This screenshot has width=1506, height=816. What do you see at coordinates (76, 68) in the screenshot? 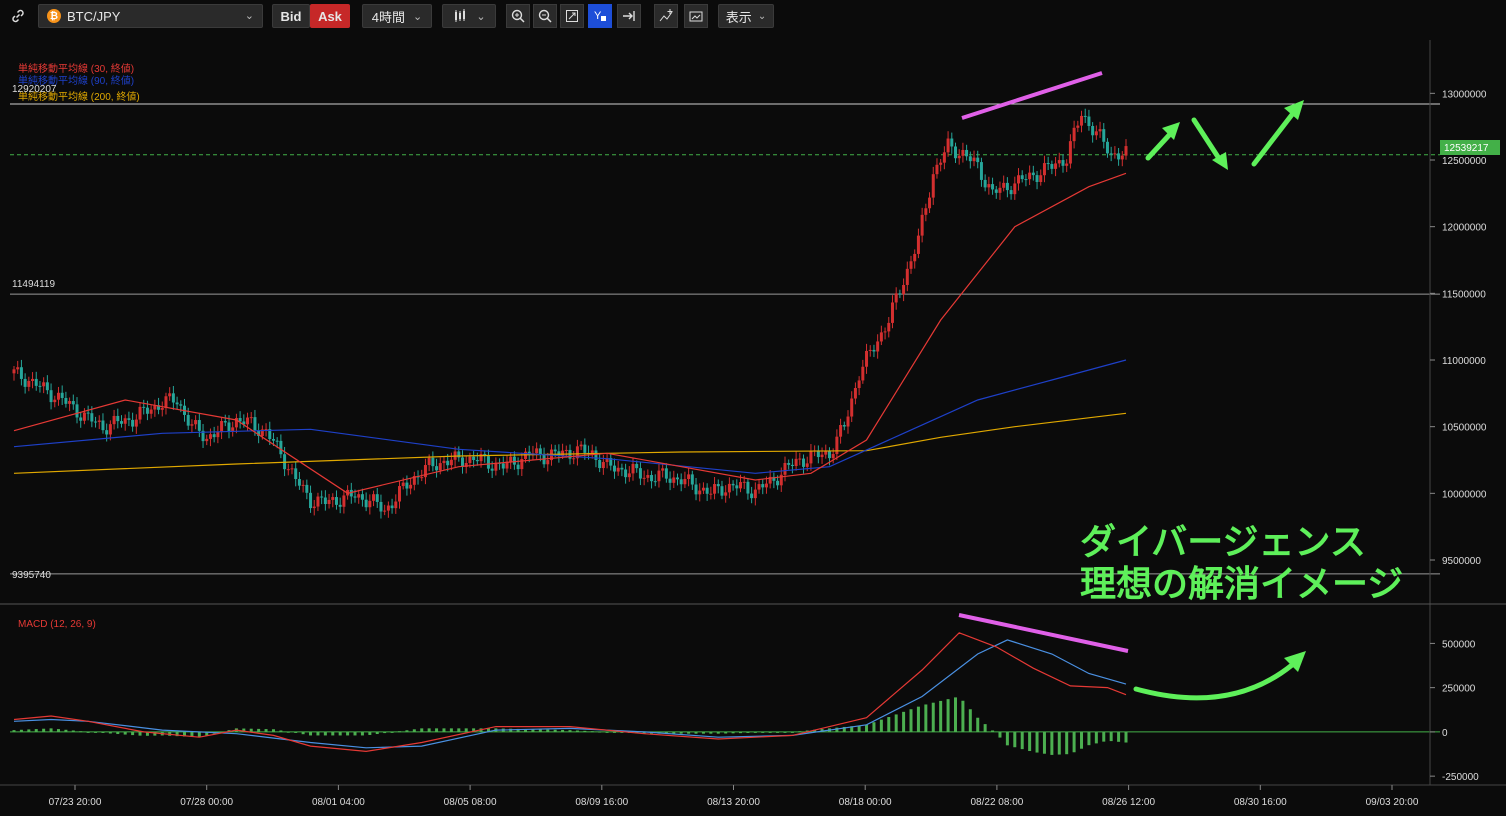
I see `legend-sma30: 単純移動平均線 (30, 終値)` at bounding box center [76, 68].